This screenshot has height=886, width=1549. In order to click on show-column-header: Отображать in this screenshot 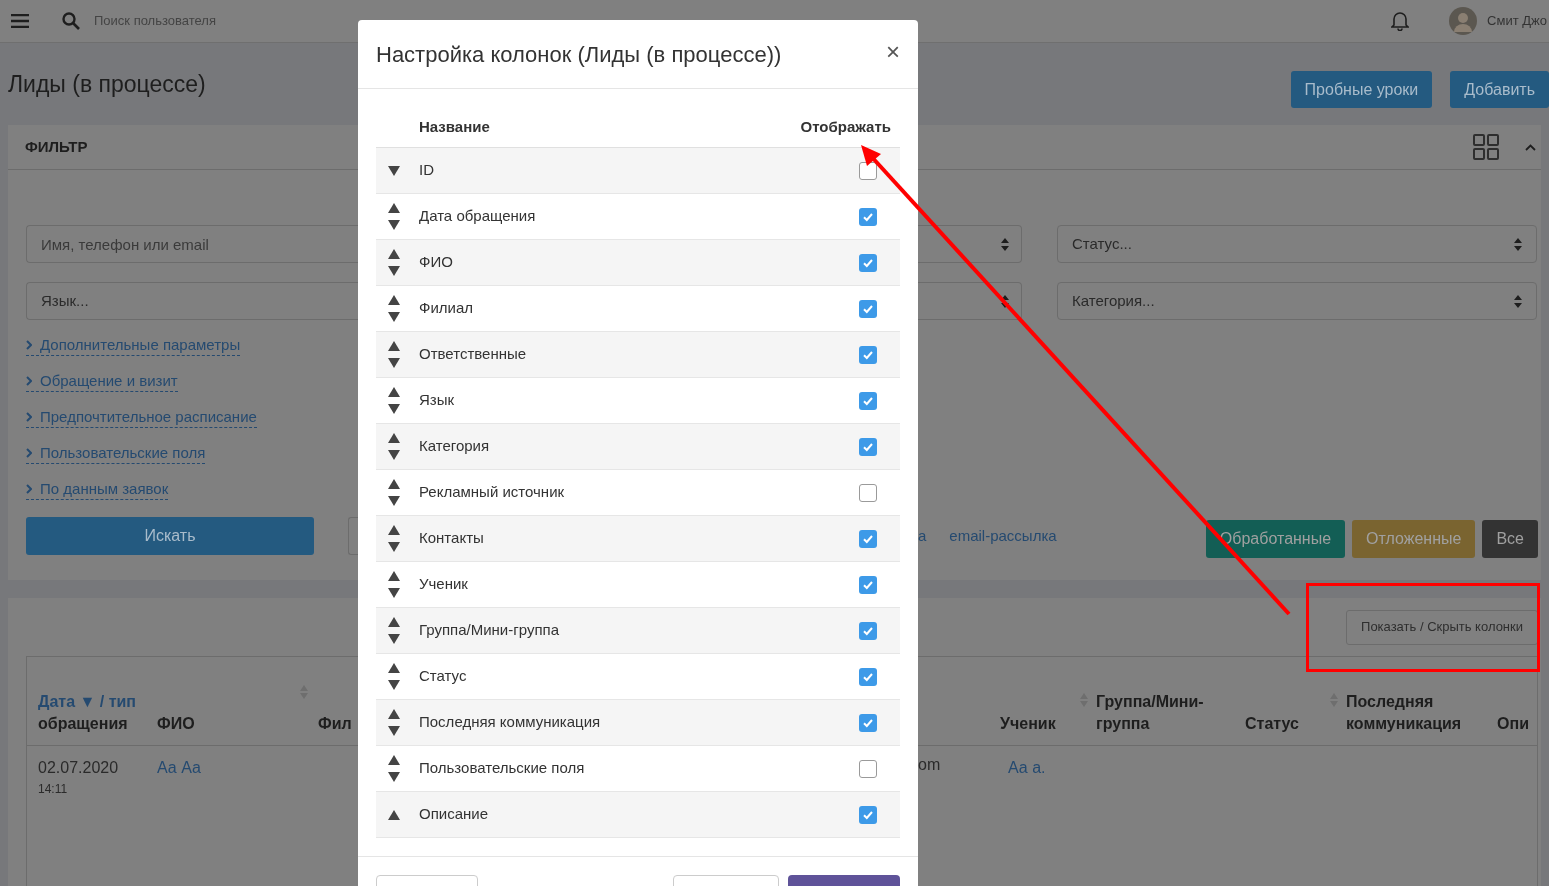, I will do `click(845, 126)`.